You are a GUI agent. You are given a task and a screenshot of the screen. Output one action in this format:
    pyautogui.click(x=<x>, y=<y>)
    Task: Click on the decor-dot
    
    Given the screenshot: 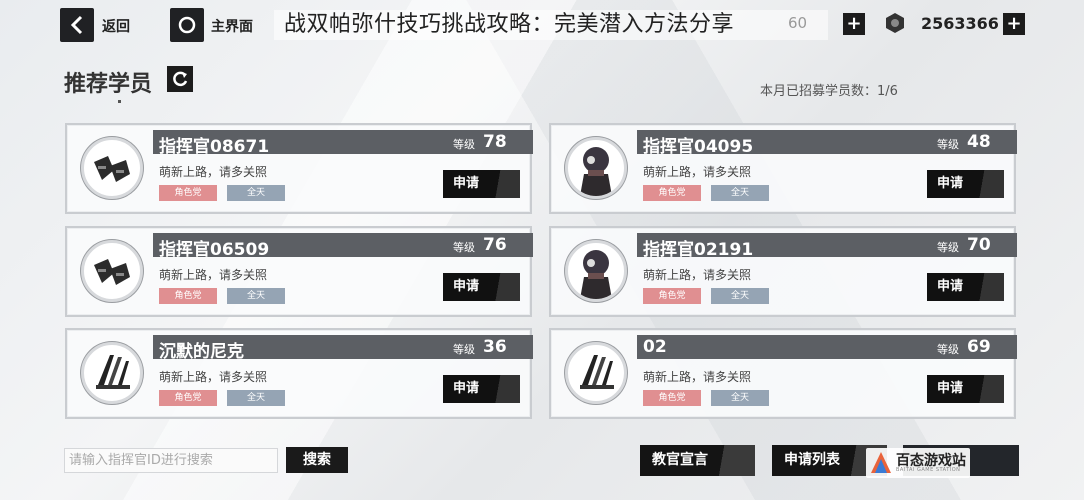 What is the action you would take?
    pyautogui.click(x=119, y=101)
    